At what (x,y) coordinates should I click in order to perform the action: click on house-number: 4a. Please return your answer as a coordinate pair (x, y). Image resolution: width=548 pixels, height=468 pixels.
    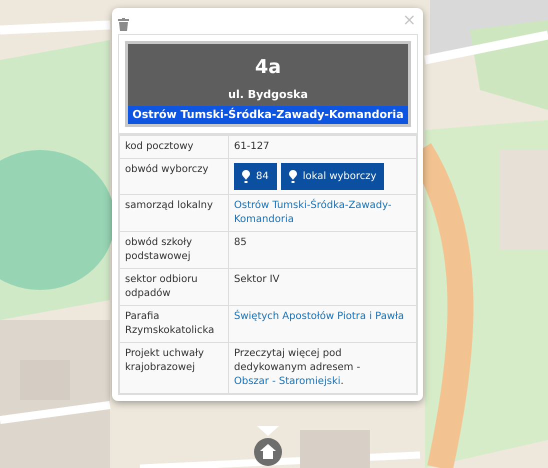
    Looking at the image, I should click on (268, 67).